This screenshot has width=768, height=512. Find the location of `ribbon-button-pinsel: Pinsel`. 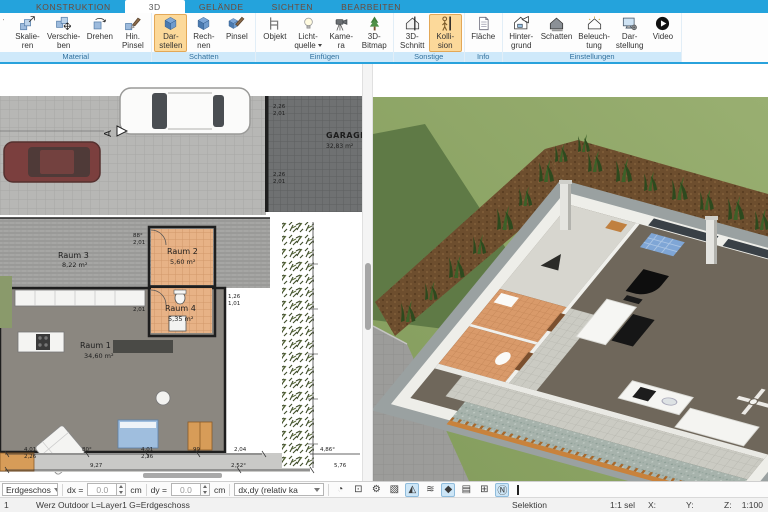

ribbon-button-pinsel: Pinsel is located at coordinates (236, 33).